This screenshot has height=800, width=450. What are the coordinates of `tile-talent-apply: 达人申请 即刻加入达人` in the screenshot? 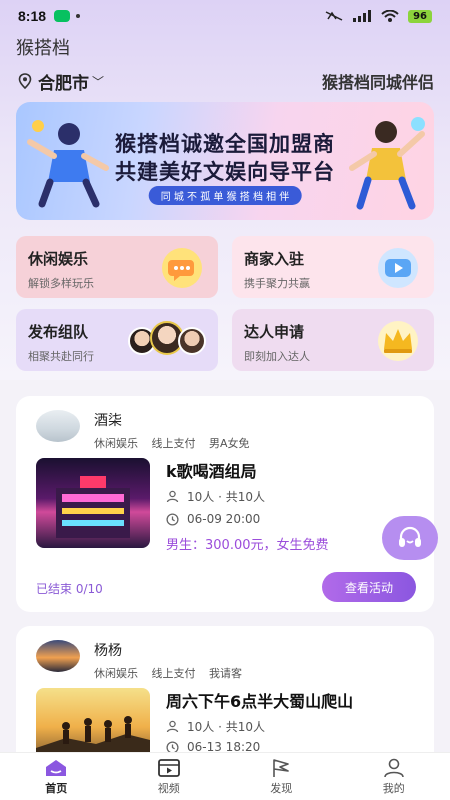 It's located at (333, 340).